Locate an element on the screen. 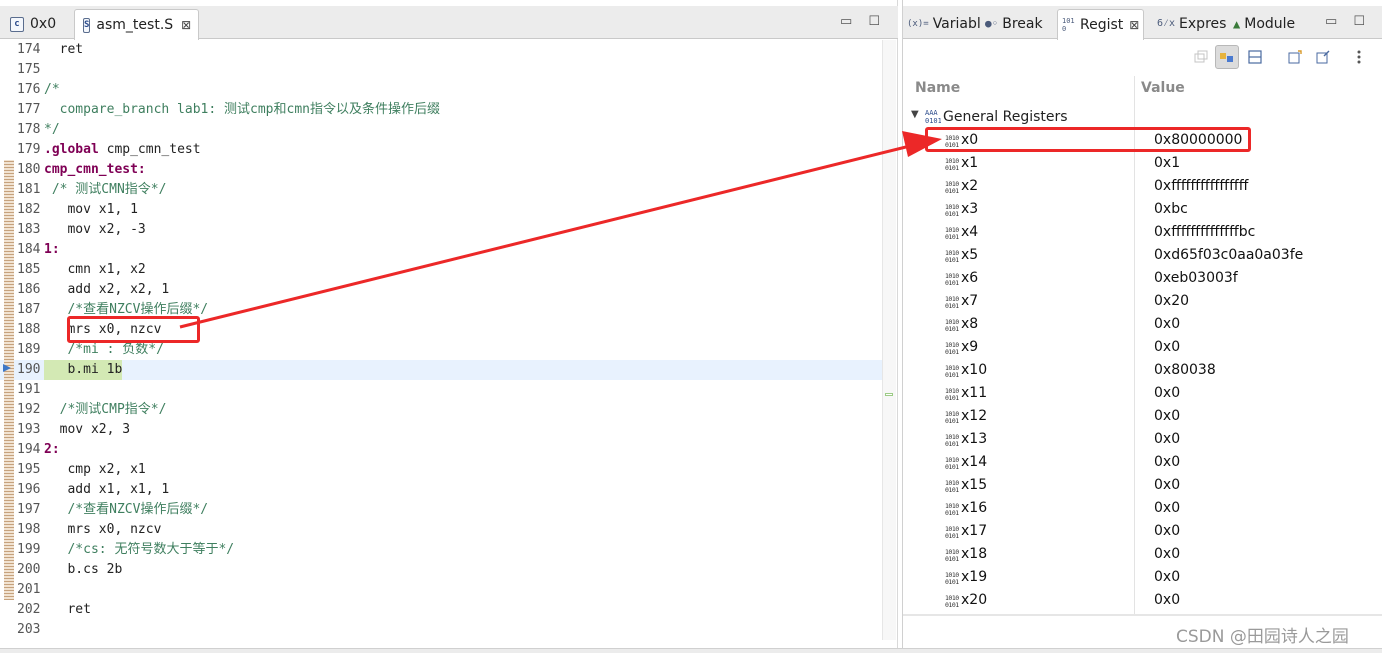 This screenshot has width=1382, height=653. name-column-header: Name is located at coordinates (937, 88).